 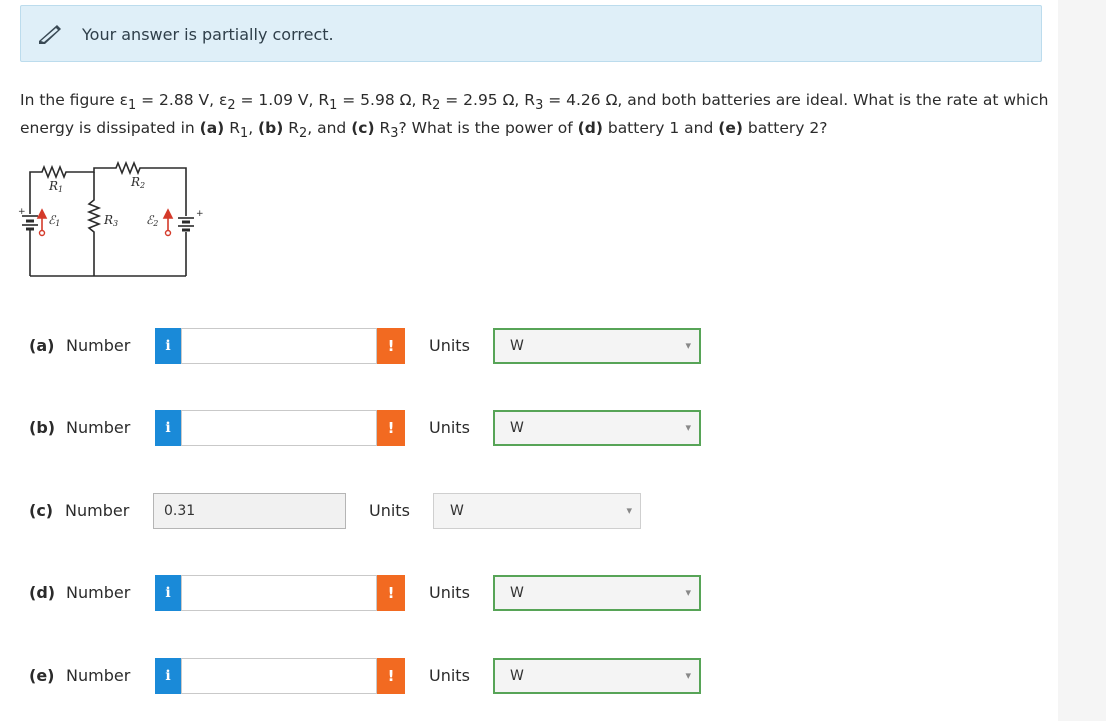 What do you see at coordinates (597, 428) in the screenshot?
I see `units-select-b: W ▾` at bounding box center [597, 428].